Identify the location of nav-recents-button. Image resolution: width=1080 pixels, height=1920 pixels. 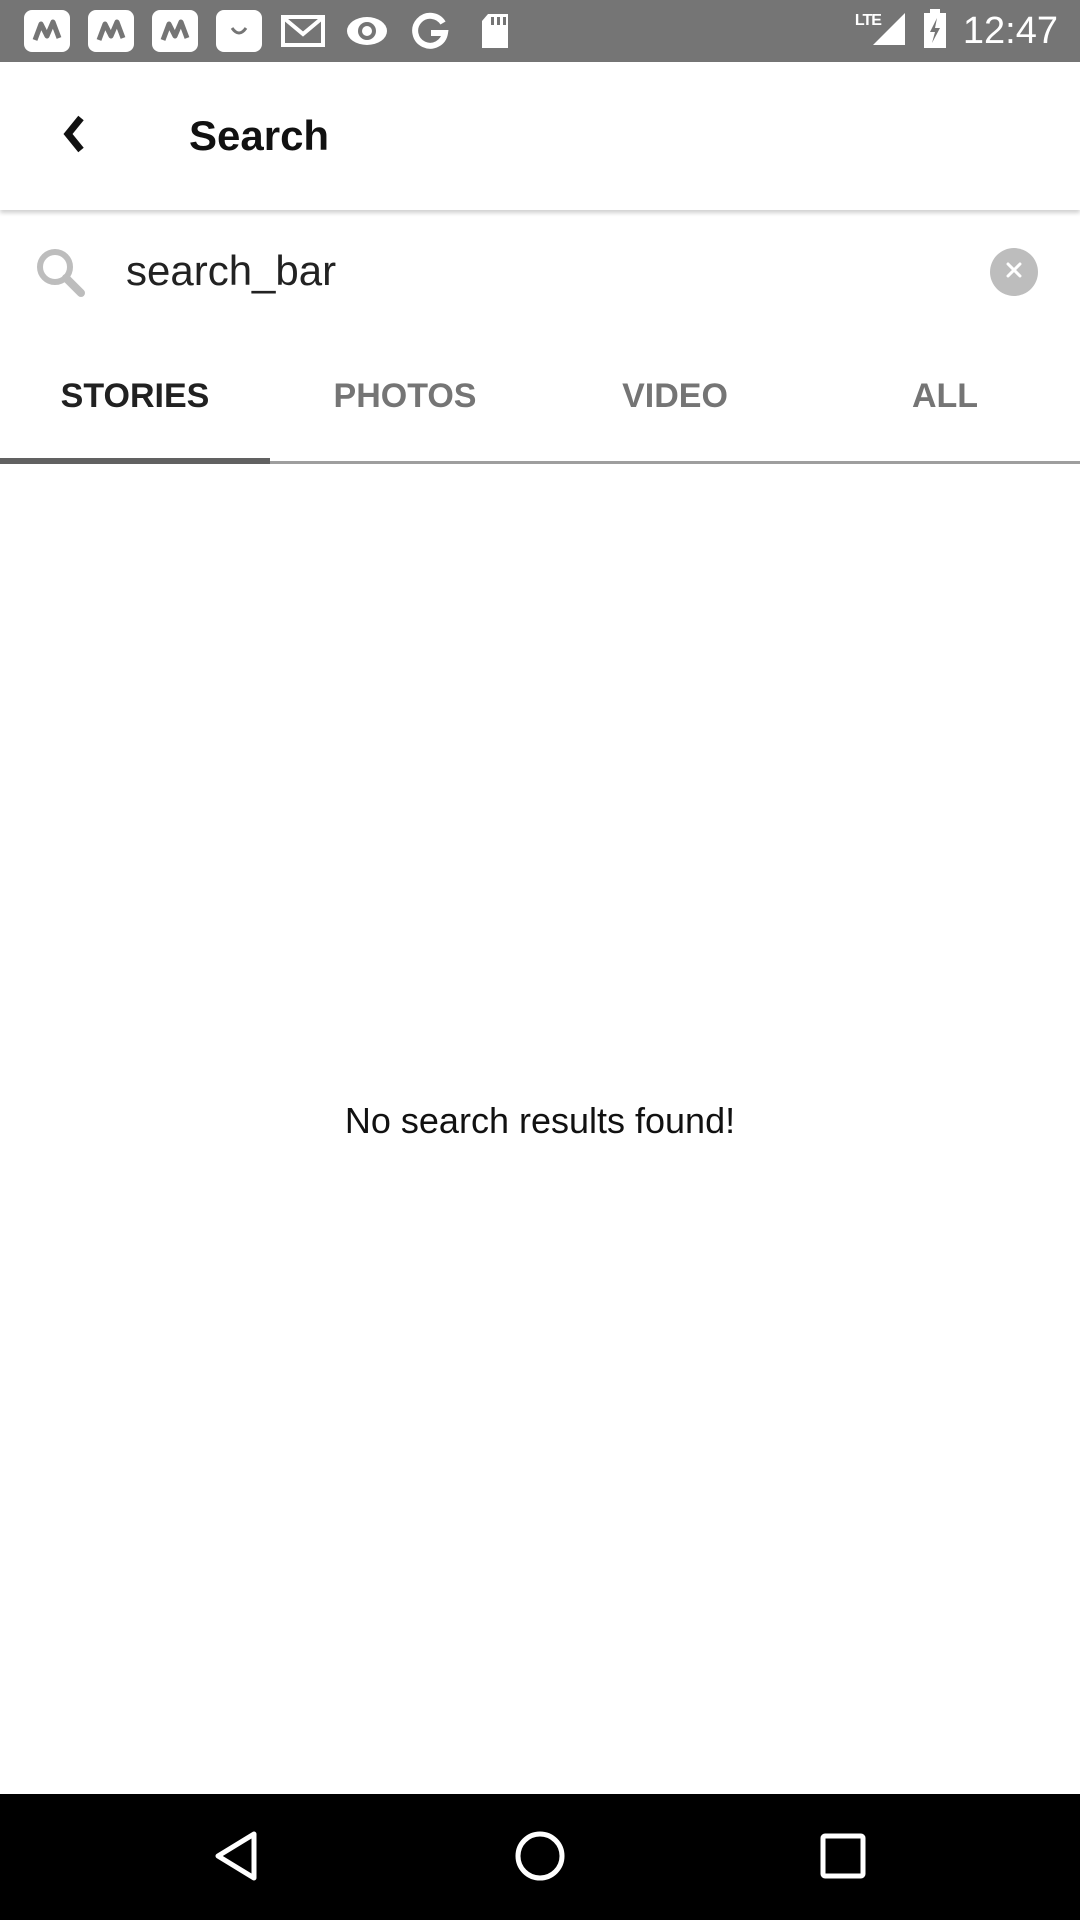
(843, 1858).